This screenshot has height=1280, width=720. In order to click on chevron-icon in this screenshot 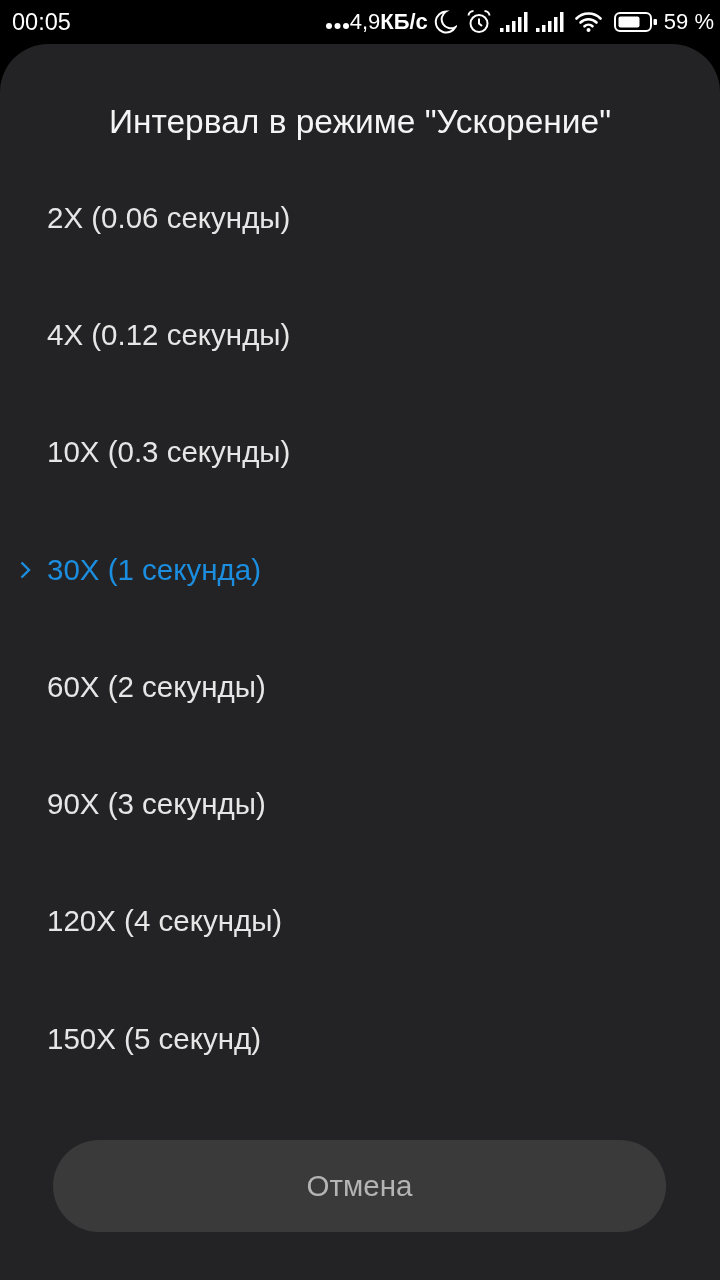, I will do `click(25, 569)`.